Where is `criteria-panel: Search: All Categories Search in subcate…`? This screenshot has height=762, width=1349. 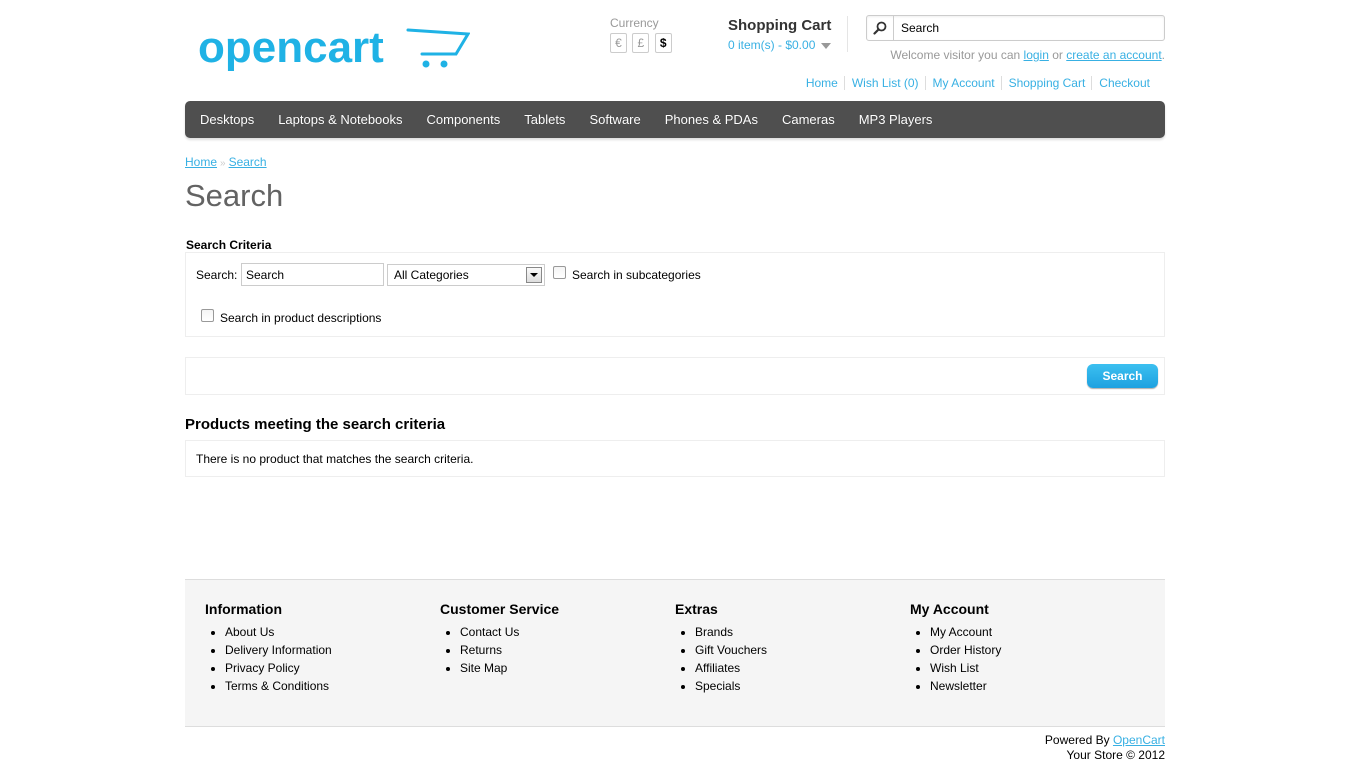 criteria-panel: Search: All Categories Search in subcate… is located at coordinates (675, 294).